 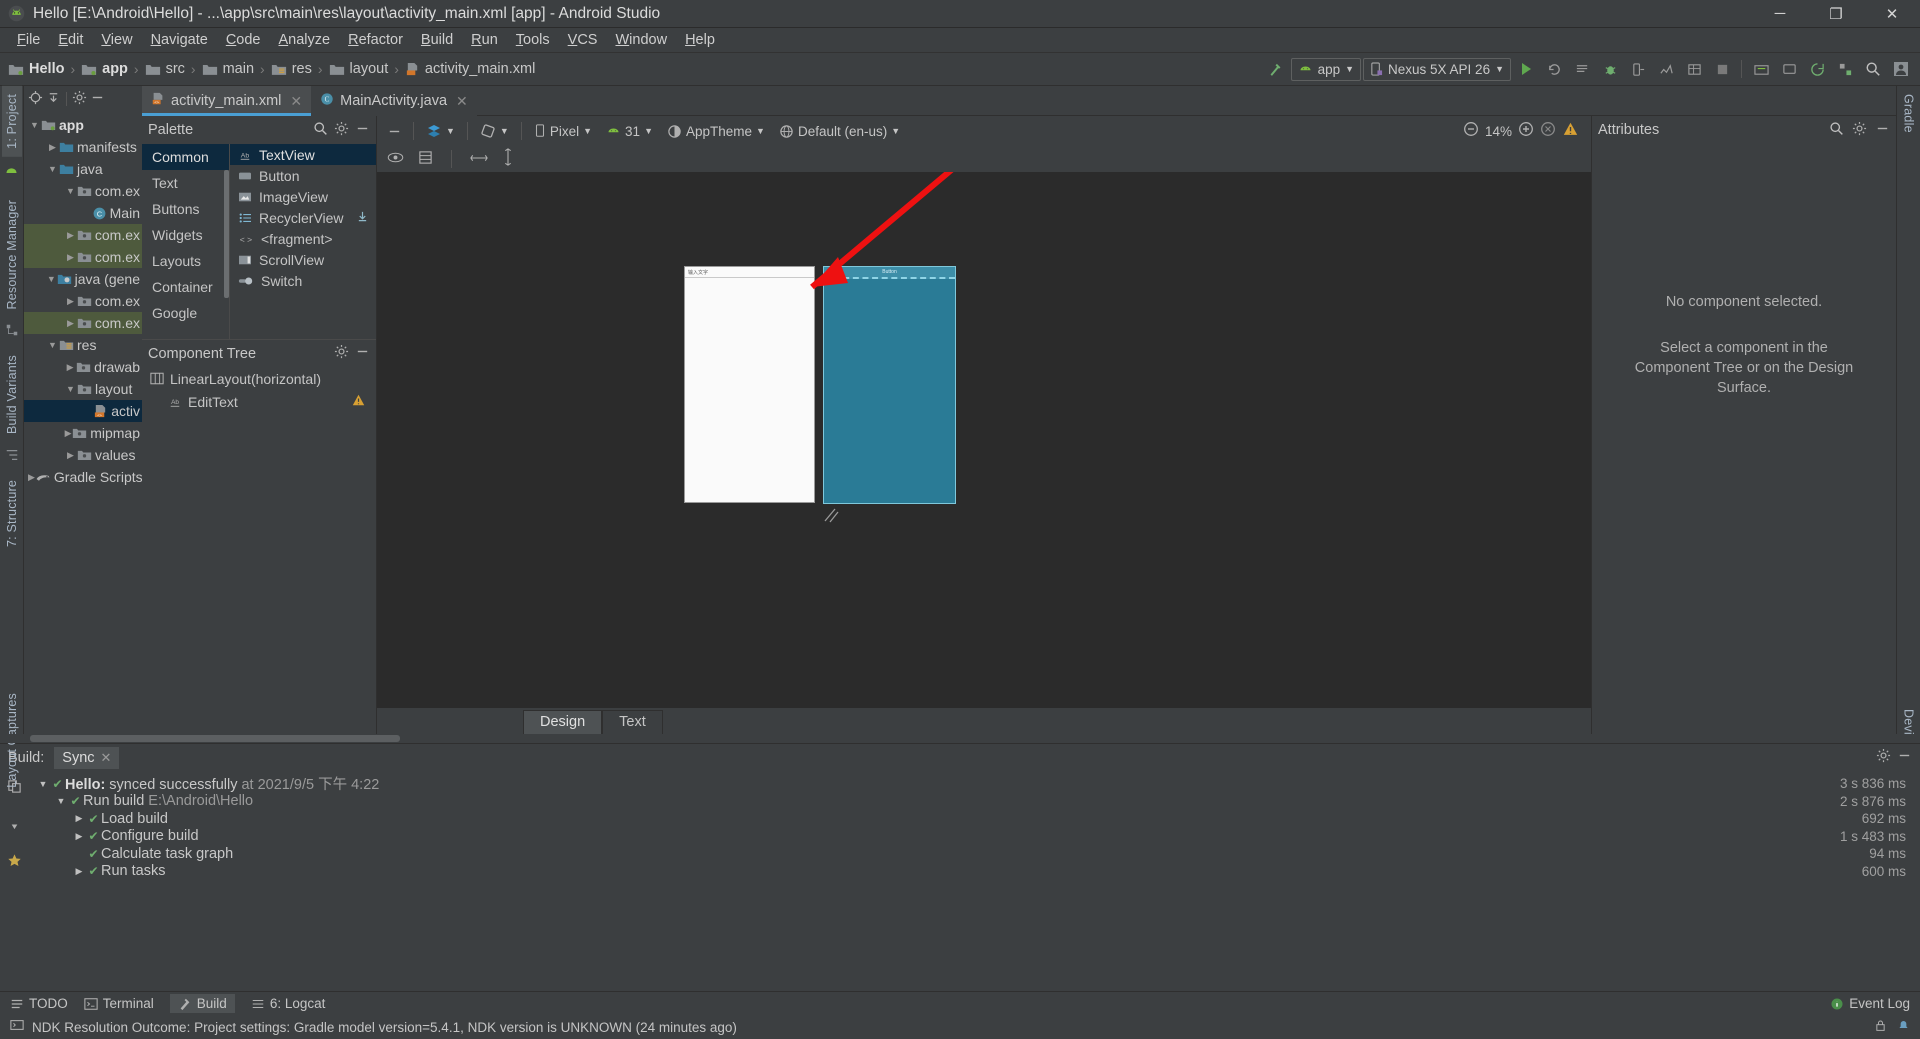 What do you see at coordinates (563, 131) in the screenshot?
I see `device-selector: Pixel ▼` at bounding box center [563, 131].